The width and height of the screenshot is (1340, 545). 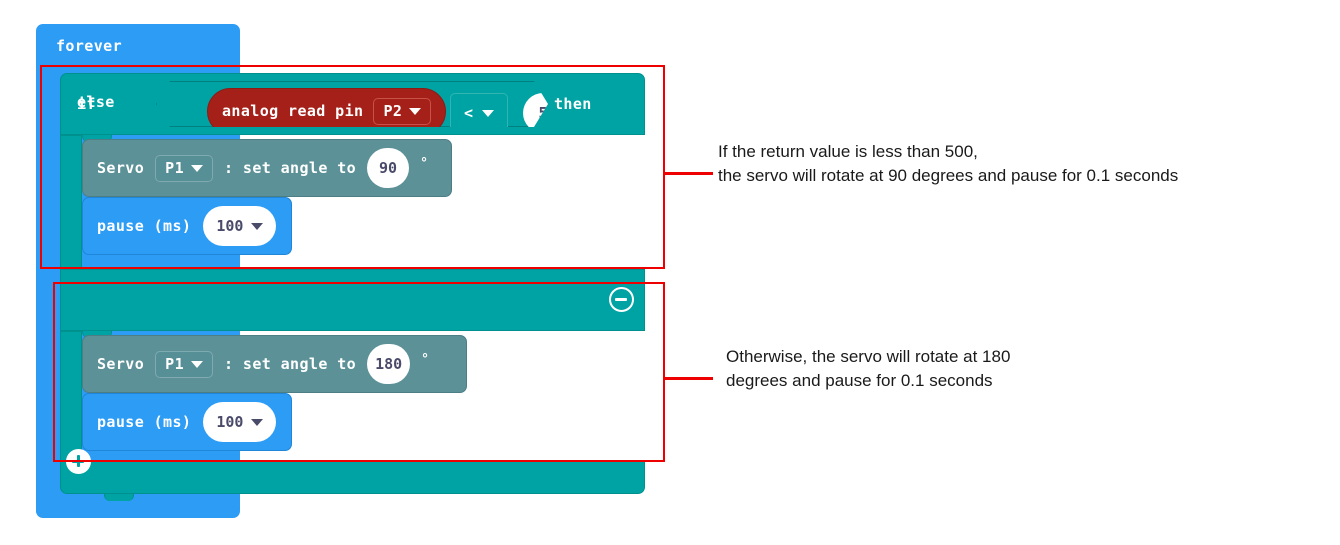 What do you see at coordinates (89, 46) in the screenshot?
I see `forever-label: forever` at bounding box center [89, 46].